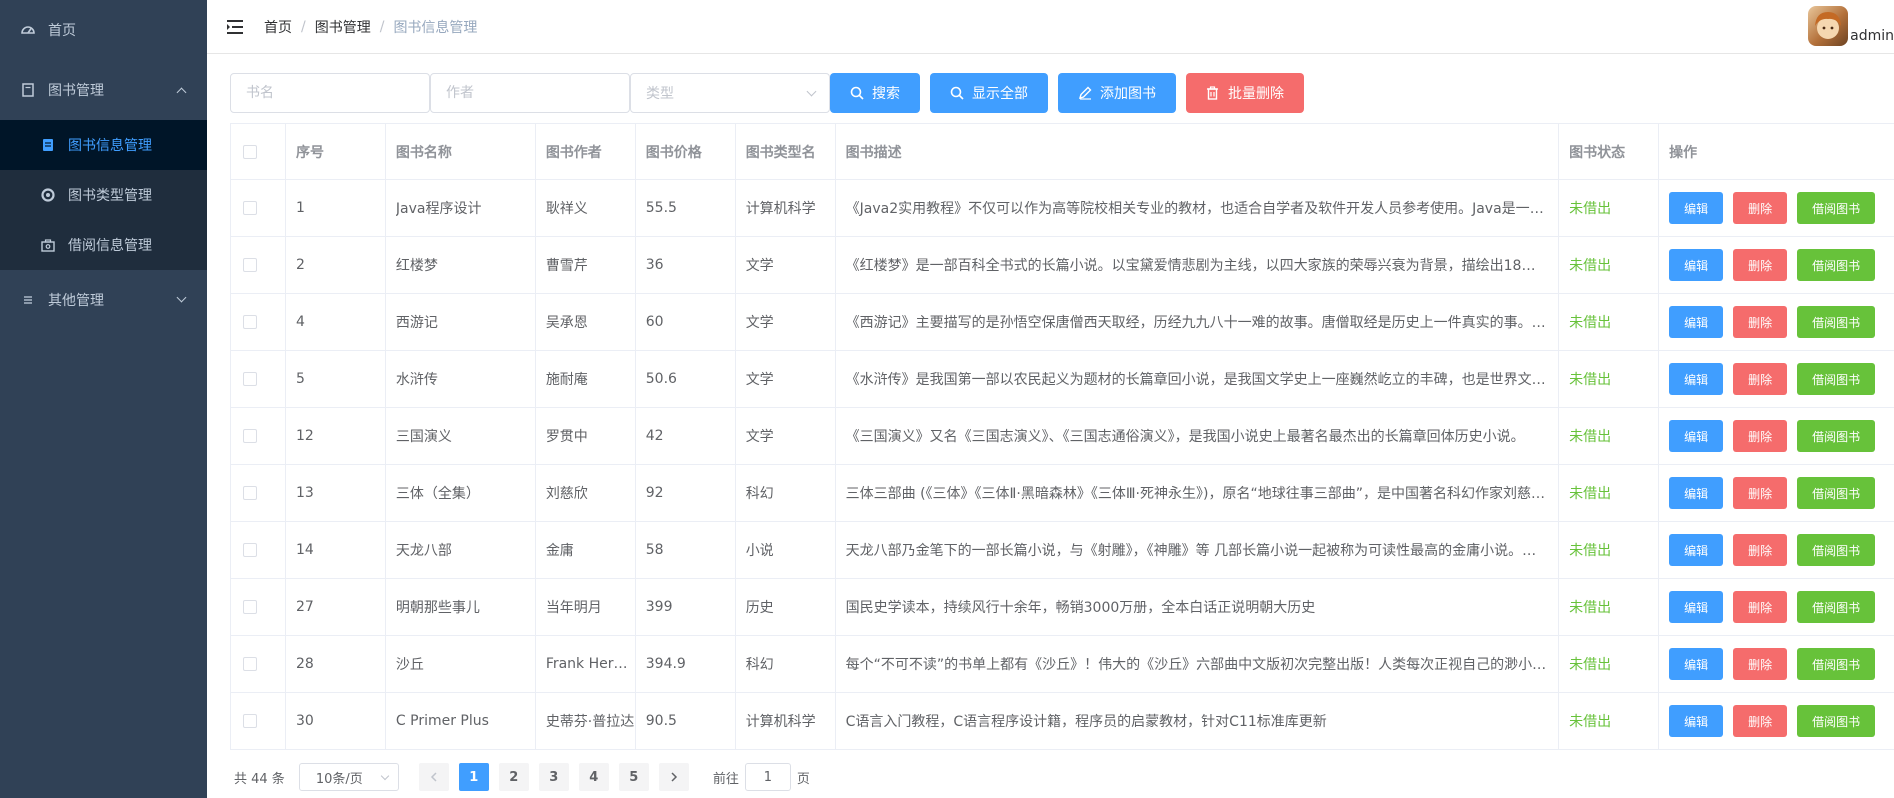  Describe the element at coordinates (433, 777) in the screenshot. I see `prev-page-button` at that location.